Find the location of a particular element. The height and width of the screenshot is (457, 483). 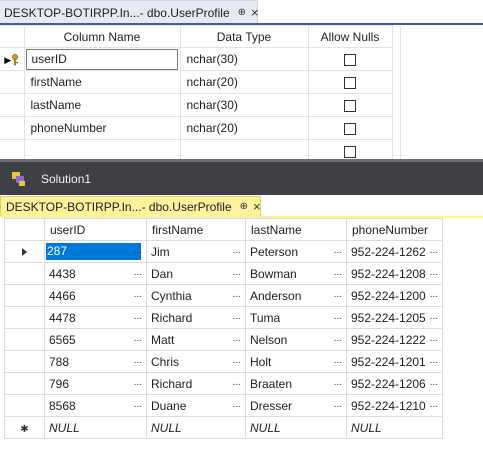

solution-label: Solution1 is located at coordinates (66, 179).